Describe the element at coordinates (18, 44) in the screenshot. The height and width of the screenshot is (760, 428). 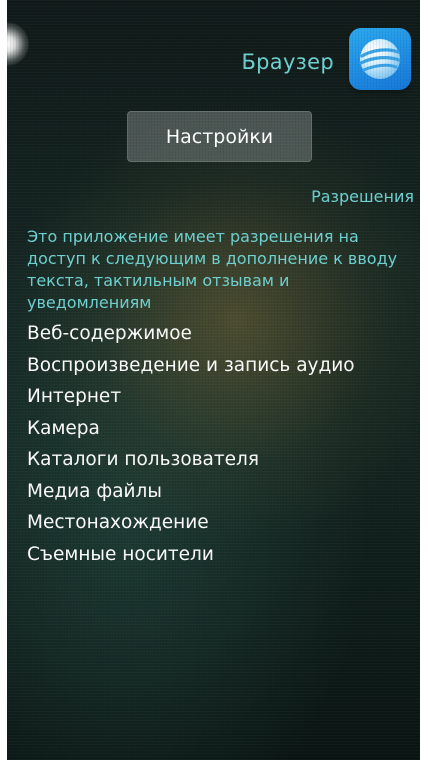
I see `light-glow` at that location.